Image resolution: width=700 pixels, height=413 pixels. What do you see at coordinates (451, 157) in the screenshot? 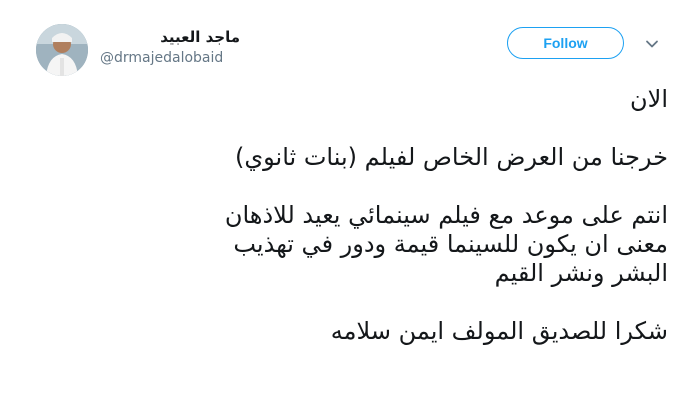
I see `tweet-line: خرجنا من العرض الخاص لفيلم (بنات ثانوي)` at bounding box center [451, 157].